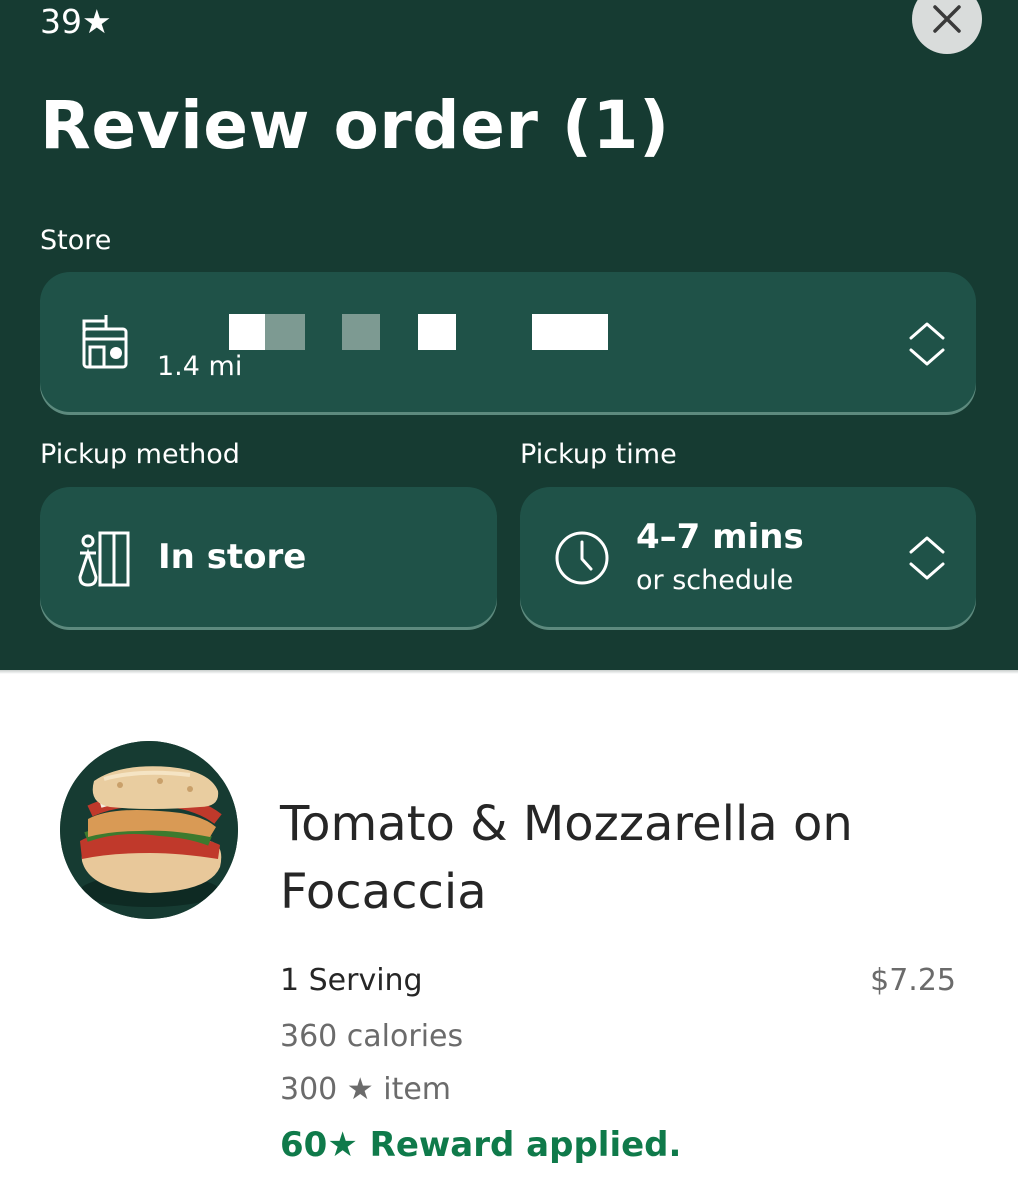  I want to click on item-serving: 1 Serving, so click(351, 980).